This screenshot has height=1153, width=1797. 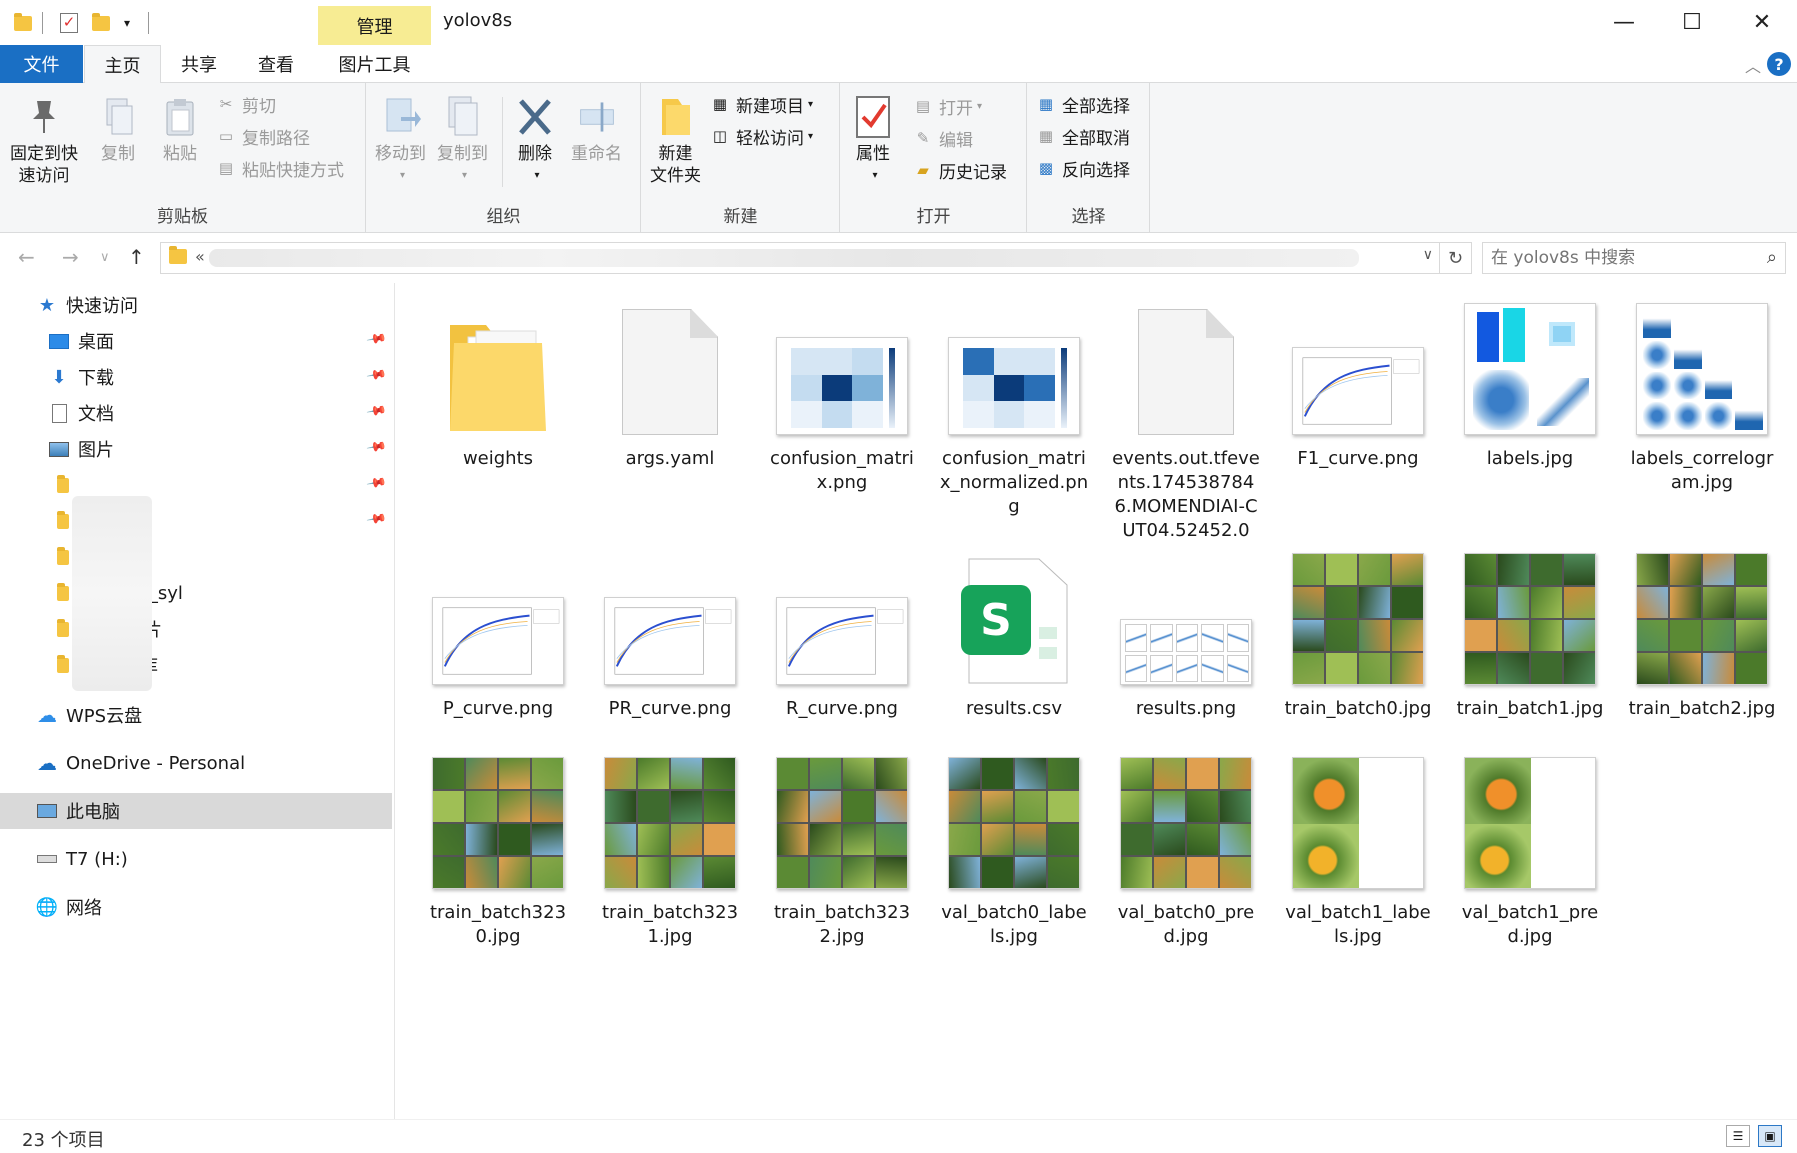 What do you see at coordinates (784, 258) in the screenshot?
I see `breadcrumb-path-blurred` at bounding box center [784, 258].